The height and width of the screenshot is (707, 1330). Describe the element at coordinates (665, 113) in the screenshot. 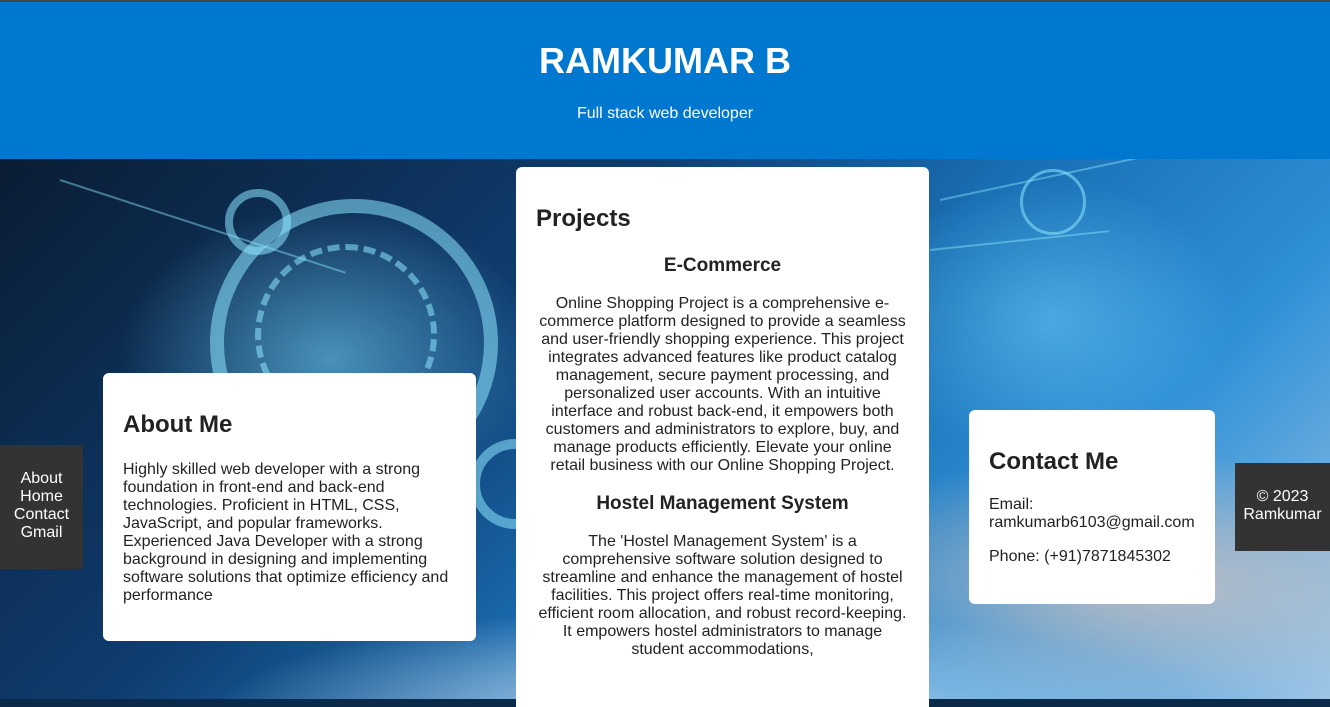

I see `site-tagline: Full stack web developer` at that location.